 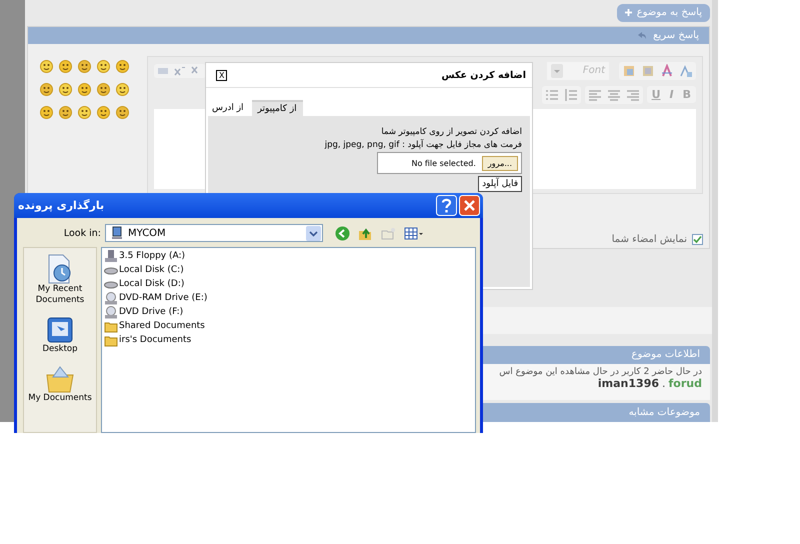 I want to click on close-button: X, so click(x=222, y=75).